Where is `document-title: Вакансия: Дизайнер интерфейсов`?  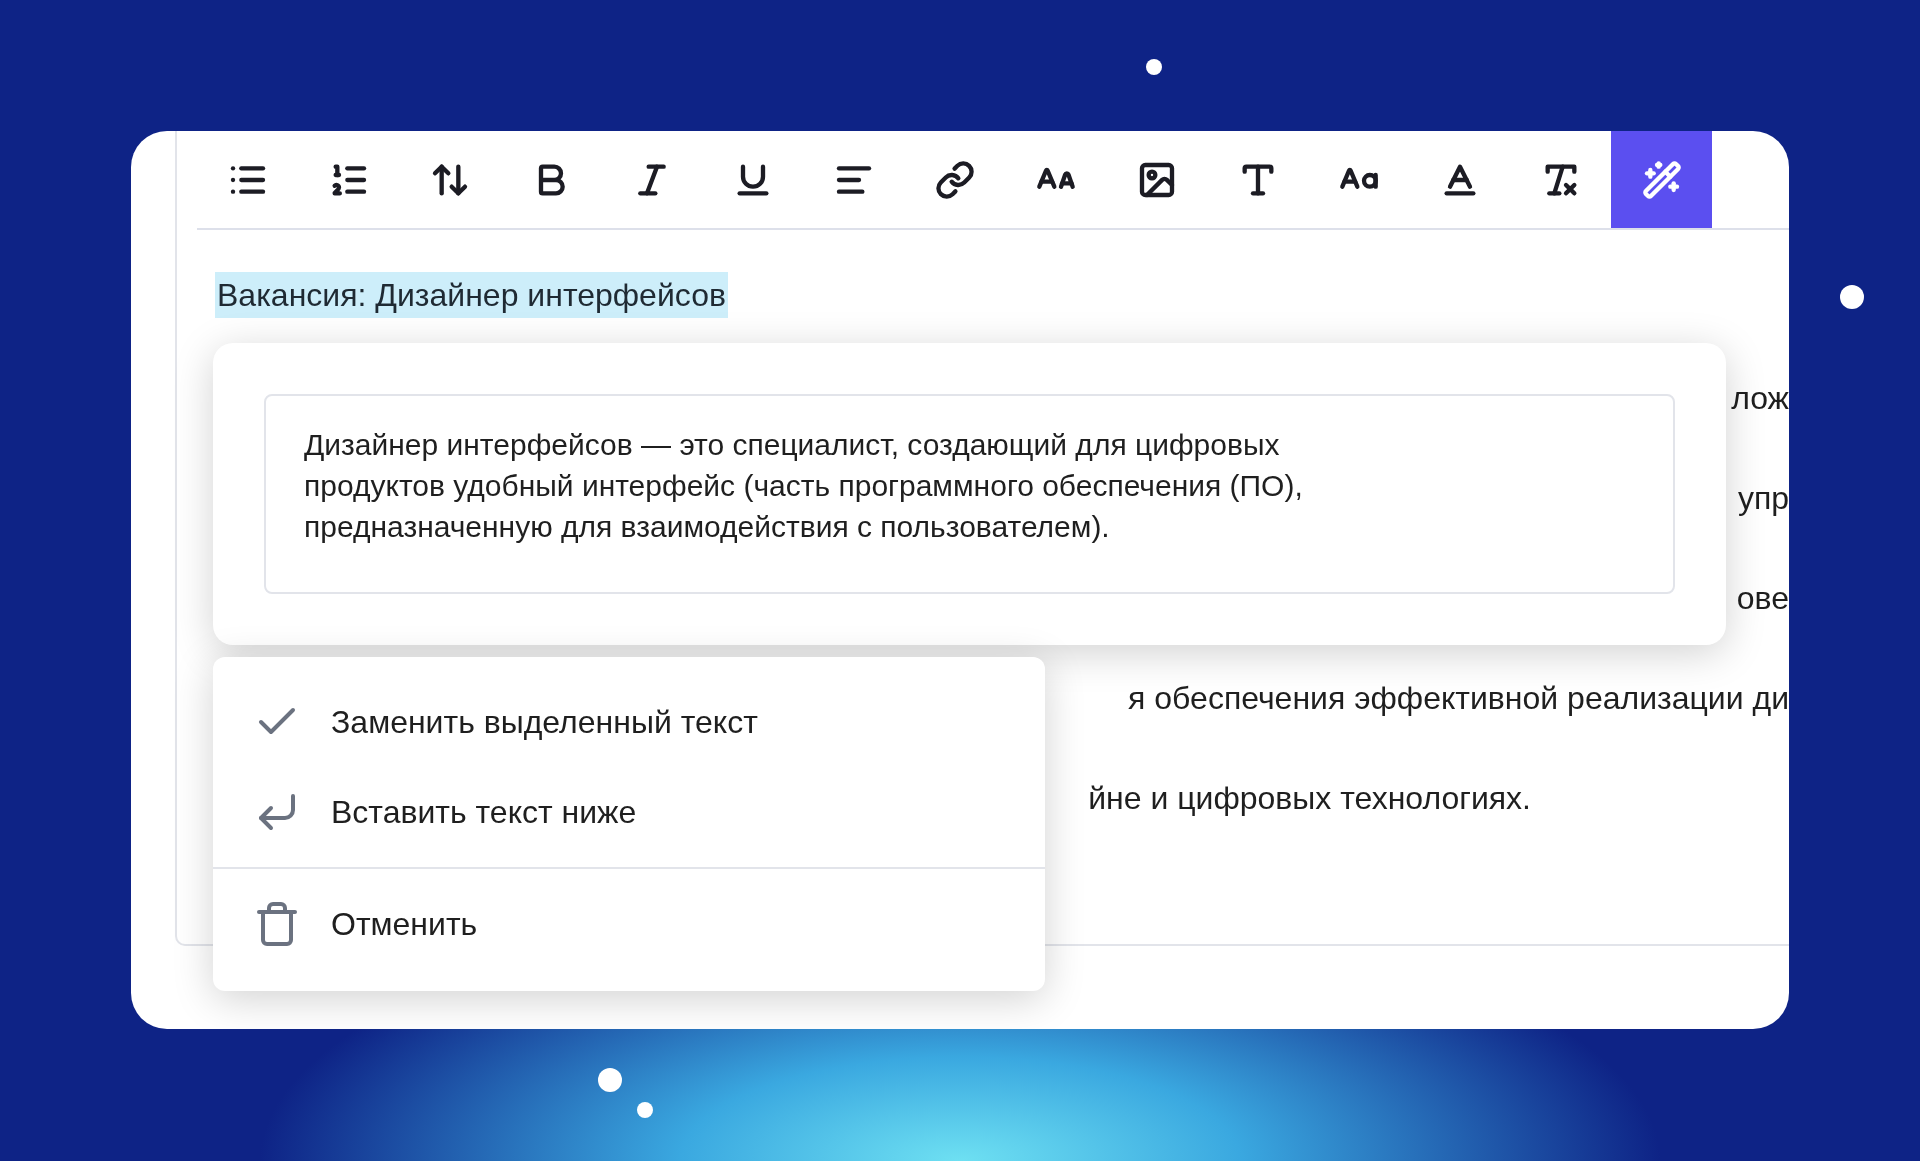
document-title: Вакансия: Дизайнер интерфейсов is located at coordinates (471, 295).